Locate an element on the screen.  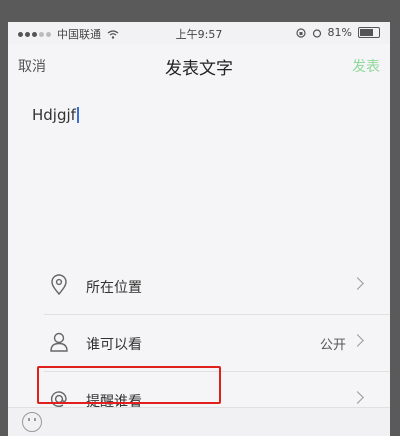
highlight-box is located at coordinates (129, 385).